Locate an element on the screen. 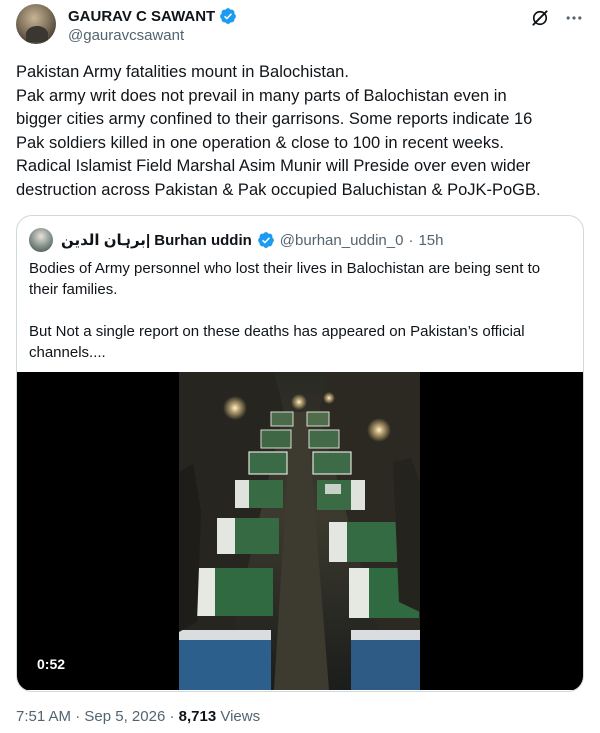  author-handle: @gauravcsawant is located at coordinates (126, 35).